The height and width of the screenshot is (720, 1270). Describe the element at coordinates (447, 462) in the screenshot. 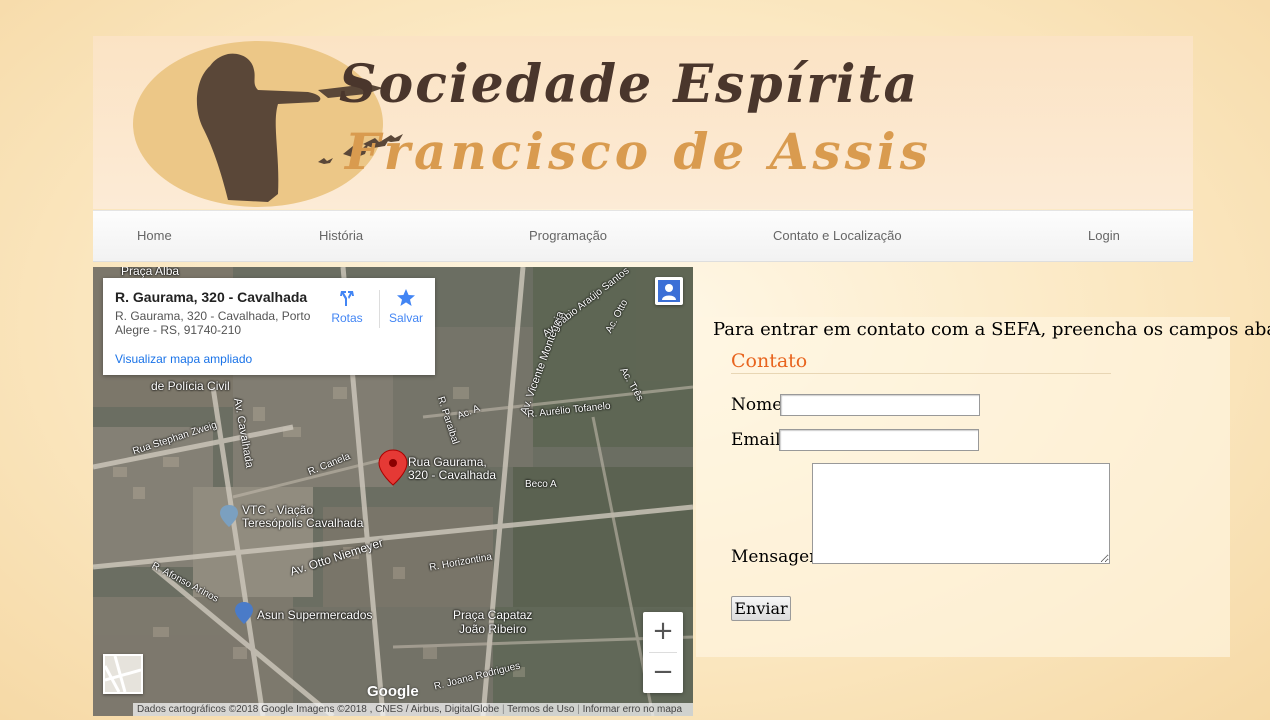

I see `map-label-pin-line1: Rua Gaurama,` at that location.